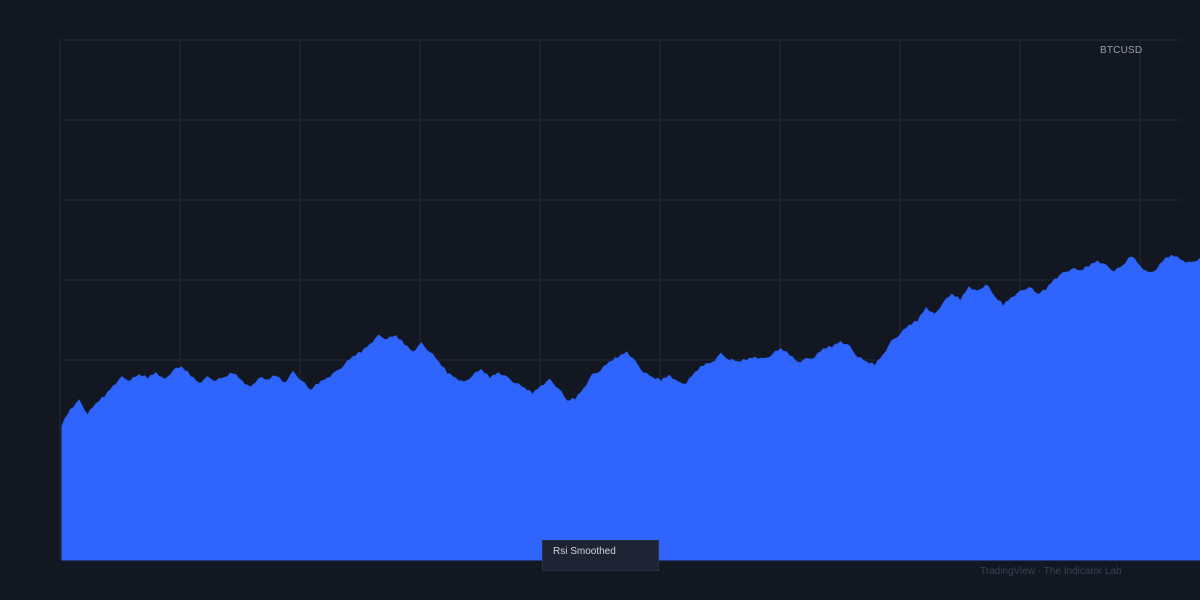 The height and width of the screenshot is (600, 1200). What do you see at coordinates (584, 551) in the screenshot?
I see `legend-series-label: Rsi Smoothed` at bounding box center [584, 551].